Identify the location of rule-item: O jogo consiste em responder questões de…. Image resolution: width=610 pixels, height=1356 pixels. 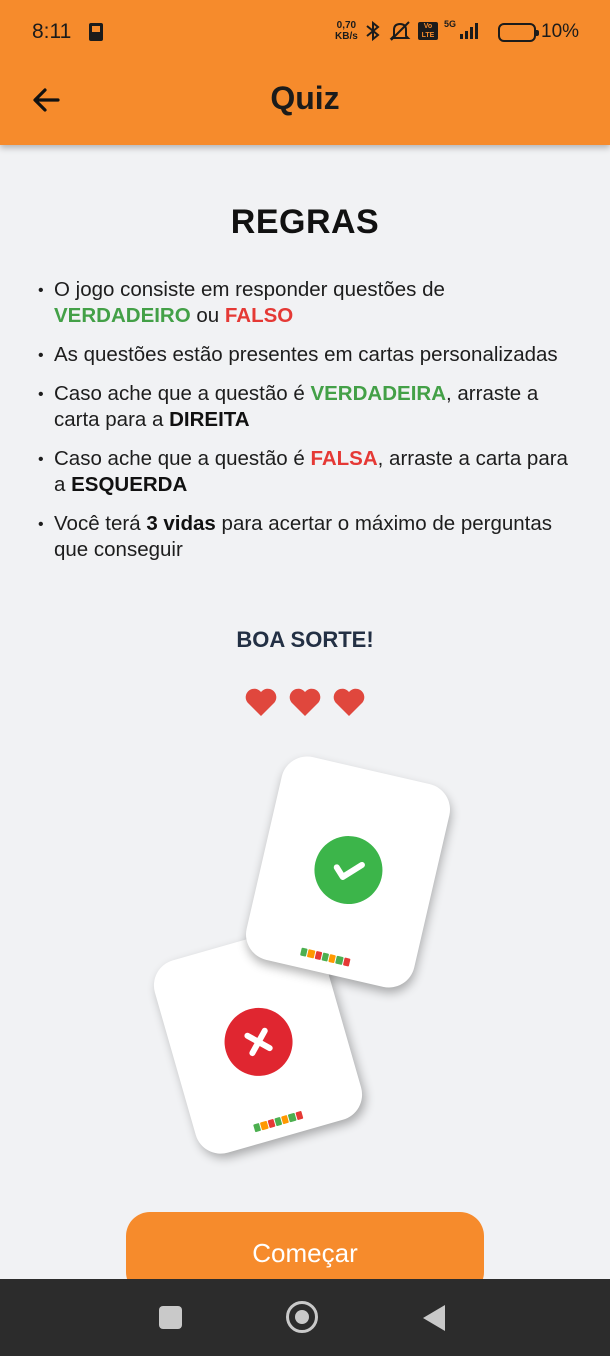
(310, 303).